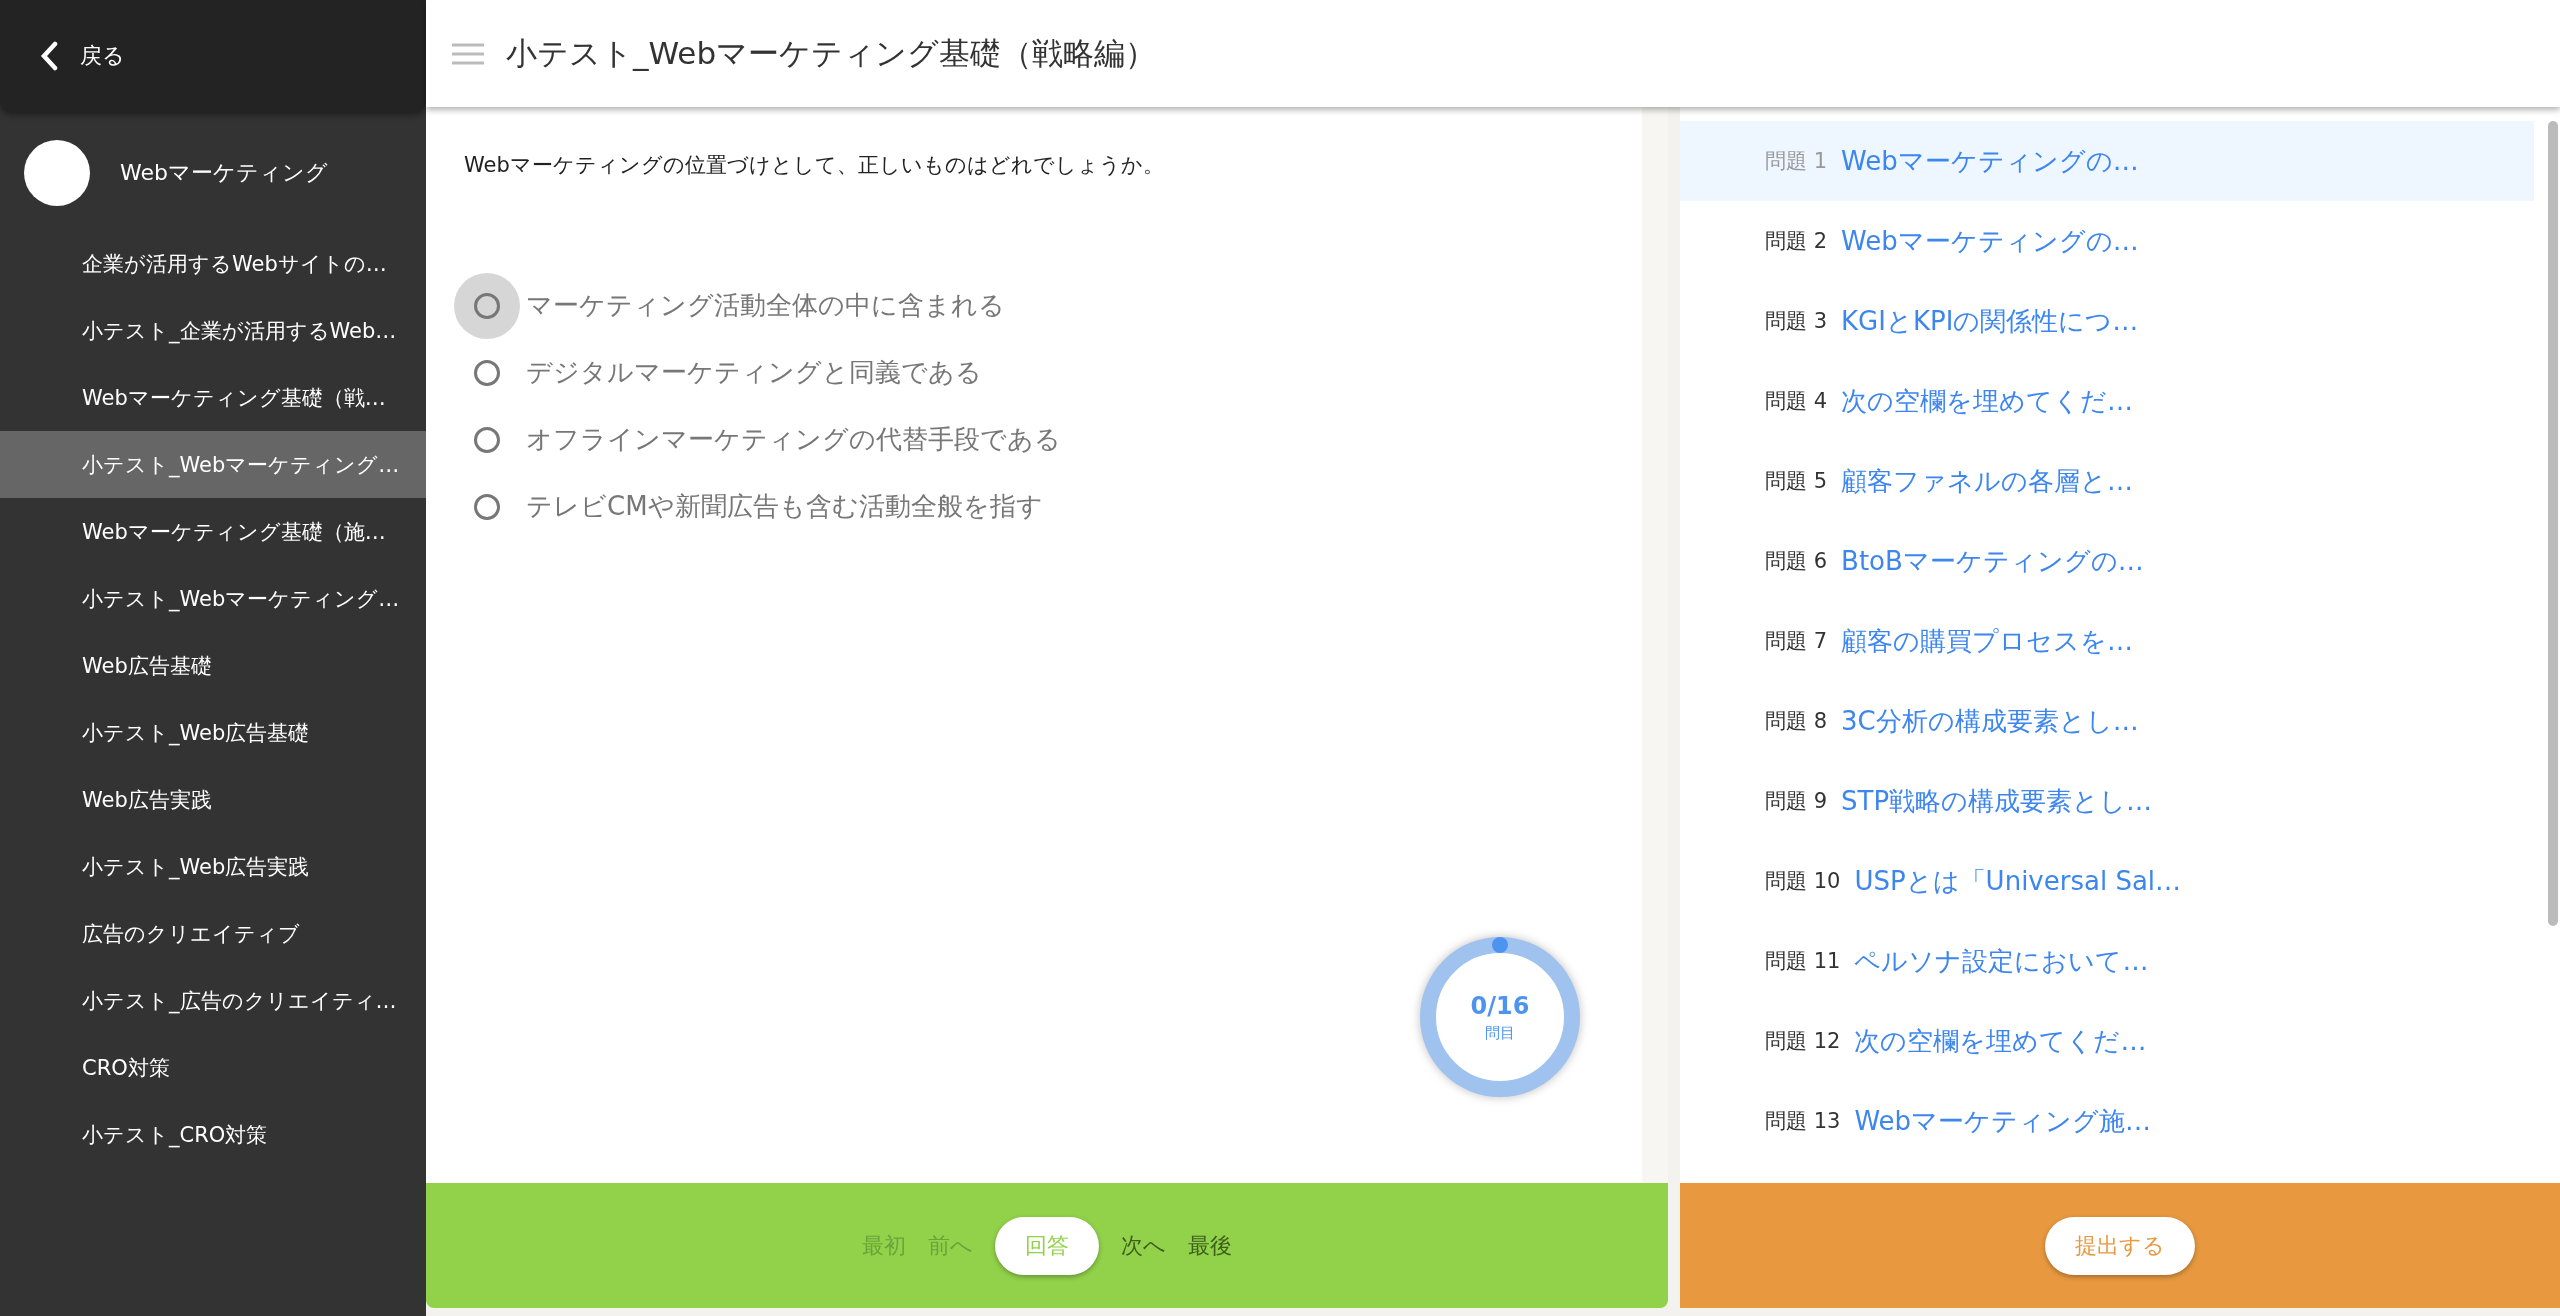  What do you see at coordinates (1803, 961) in the screenshot?
I see `question-number: 問題 11` at bounding box center [1803, 961].